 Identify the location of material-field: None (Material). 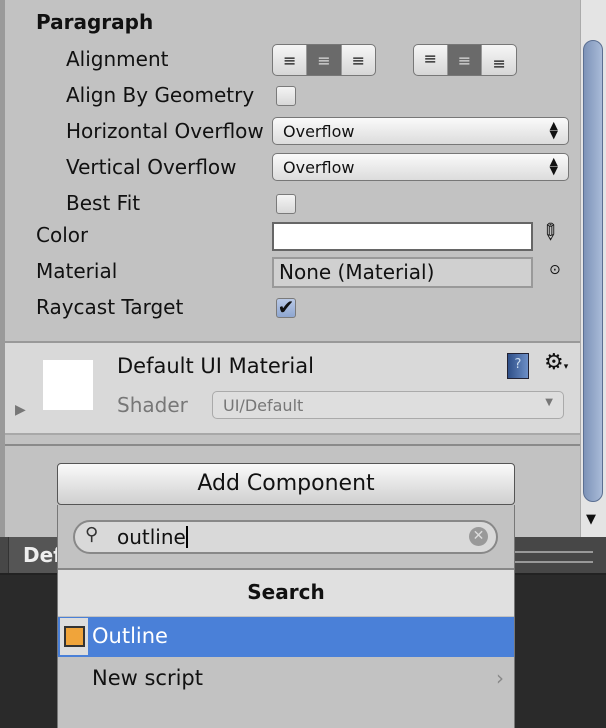
(402, 272).